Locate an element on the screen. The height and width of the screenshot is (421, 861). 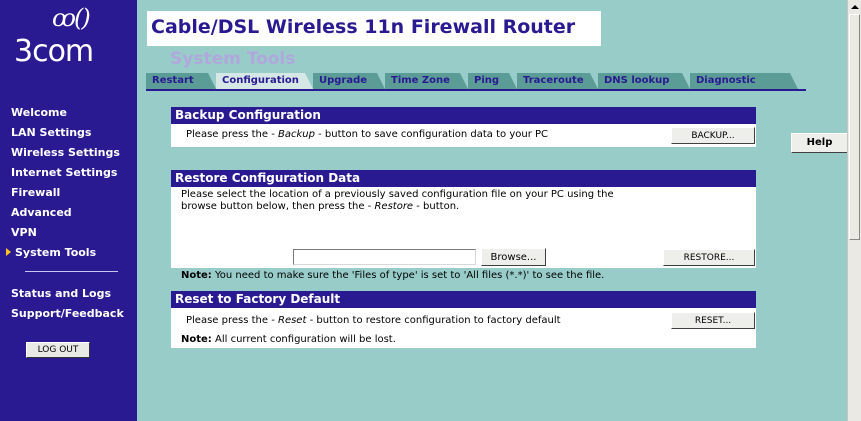
sidebar-item-lan-settings: LAN Settings is located at coordinates (68, 133).